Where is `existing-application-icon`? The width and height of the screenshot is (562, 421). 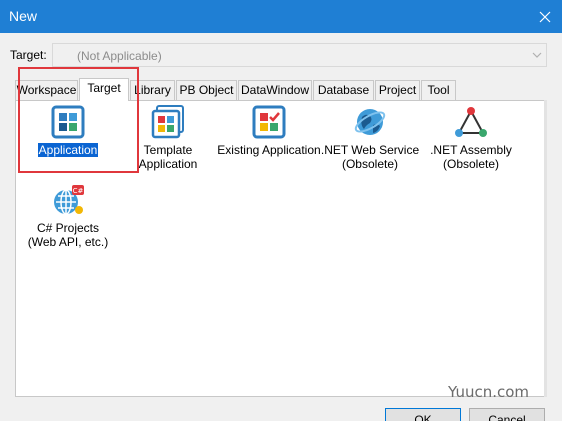
existing-application-icon is located at coordinates (269, 122).